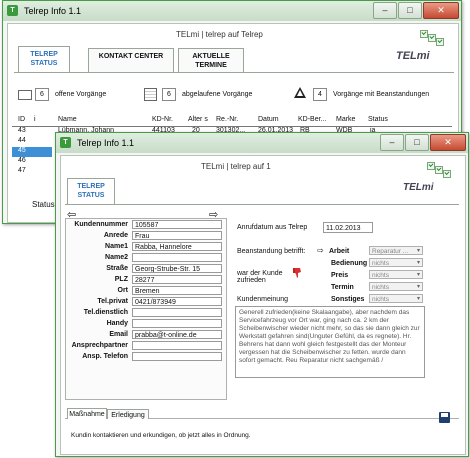 This screenshot has height=458, width=470. Describe the element at coordinates (177, 312) in the screenshot. I see `tel-dienstlich-field` at that location.